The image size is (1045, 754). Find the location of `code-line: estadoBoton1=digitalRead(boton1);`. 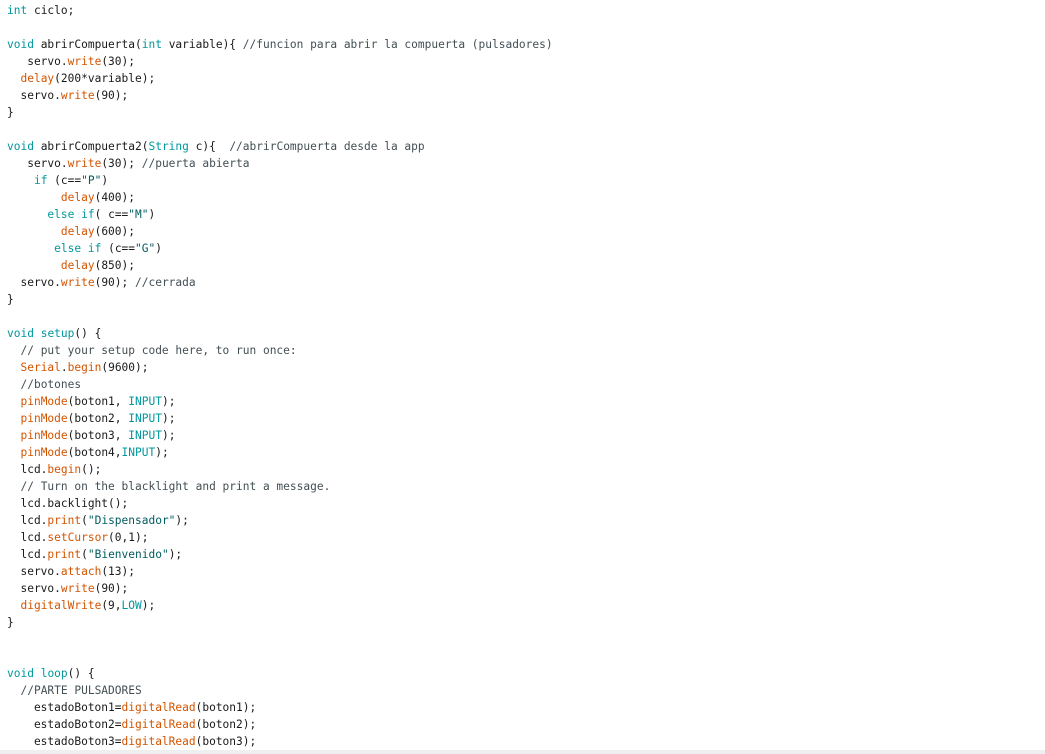

code-line: estadoBoton1=digitalRead(boton1); is located at coordinates (131, 707).